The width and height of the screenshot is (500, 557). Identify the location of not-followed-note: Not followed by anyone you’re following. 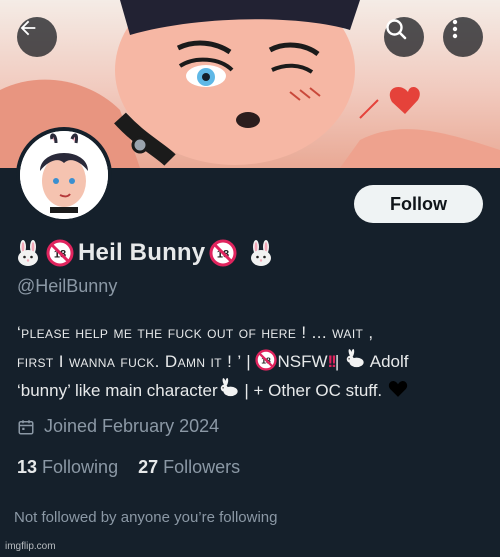
(146, 517).